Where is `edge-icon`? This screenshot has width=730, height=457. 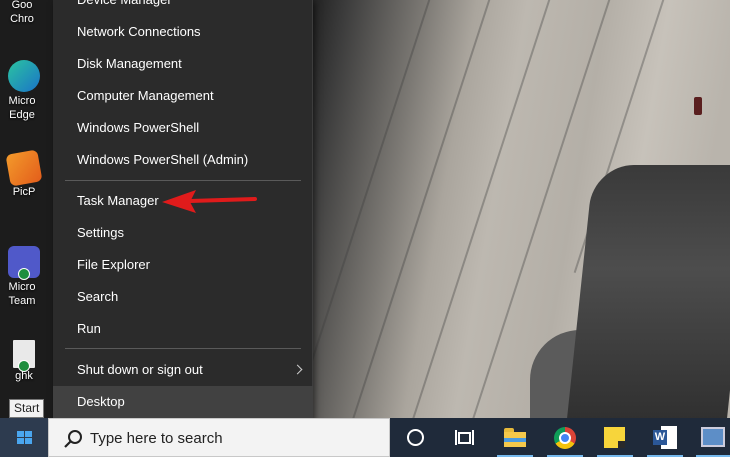 edge-icon is located at coordinates (24, 76).